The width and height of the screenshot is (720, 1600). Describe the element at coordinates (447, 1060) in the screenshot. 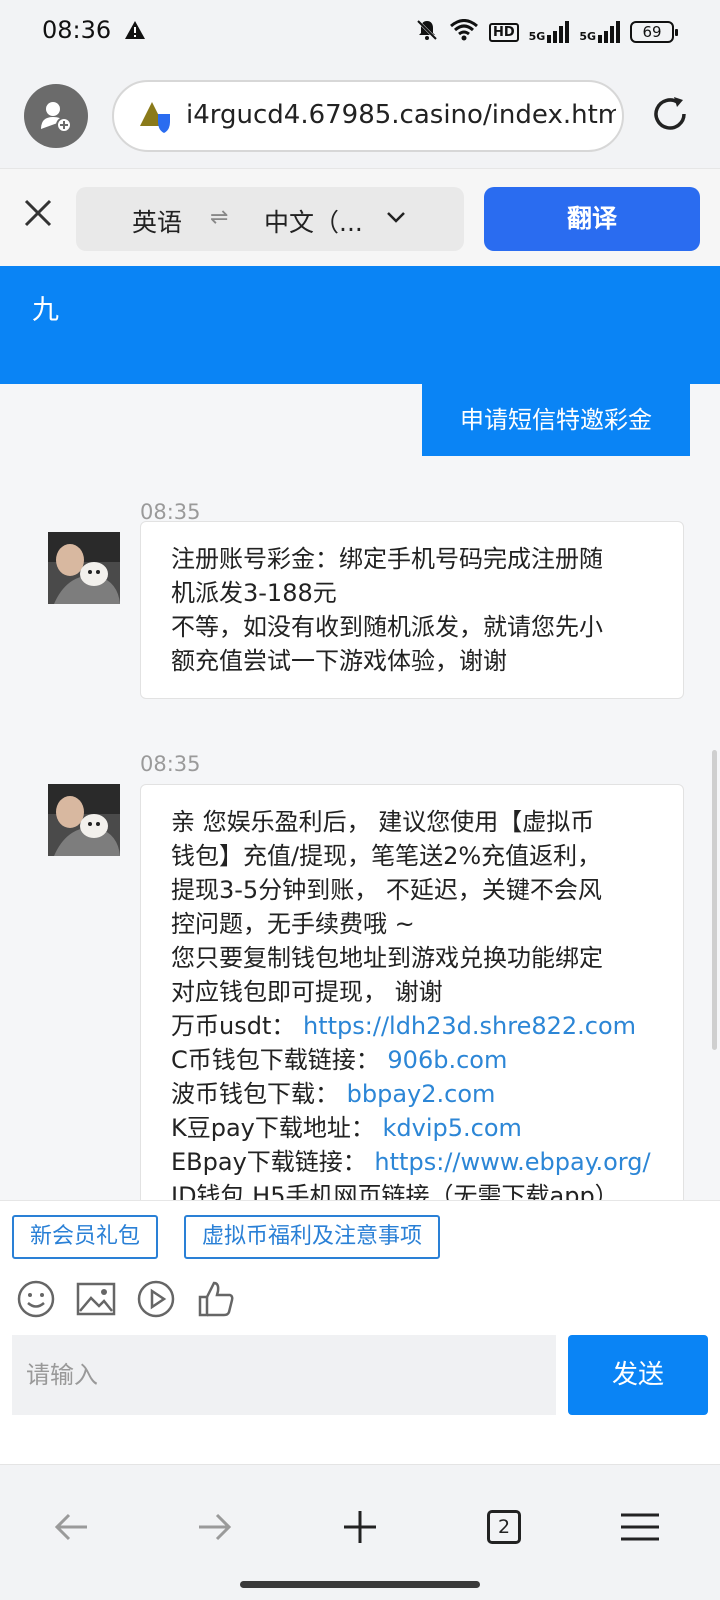

I see `wallet-link: 906b.com` at that location.